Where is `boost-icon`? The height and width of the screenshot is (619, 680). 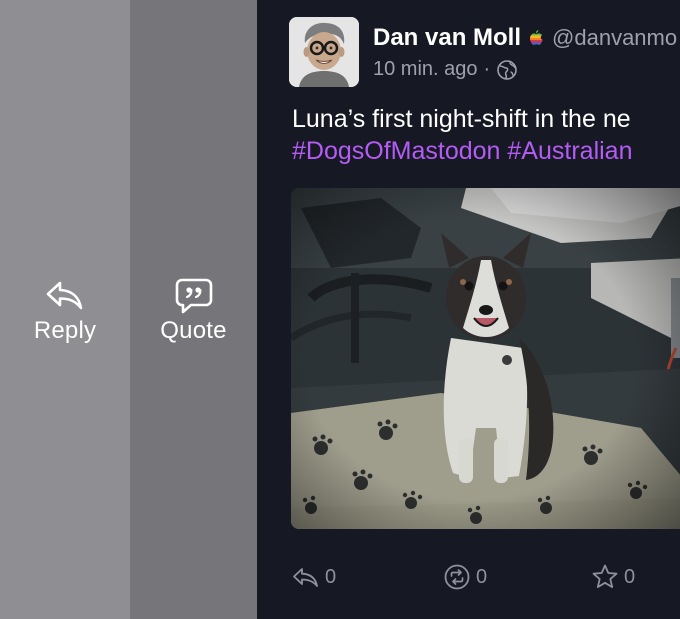
boost-icon is located at coordinates (457, 577).